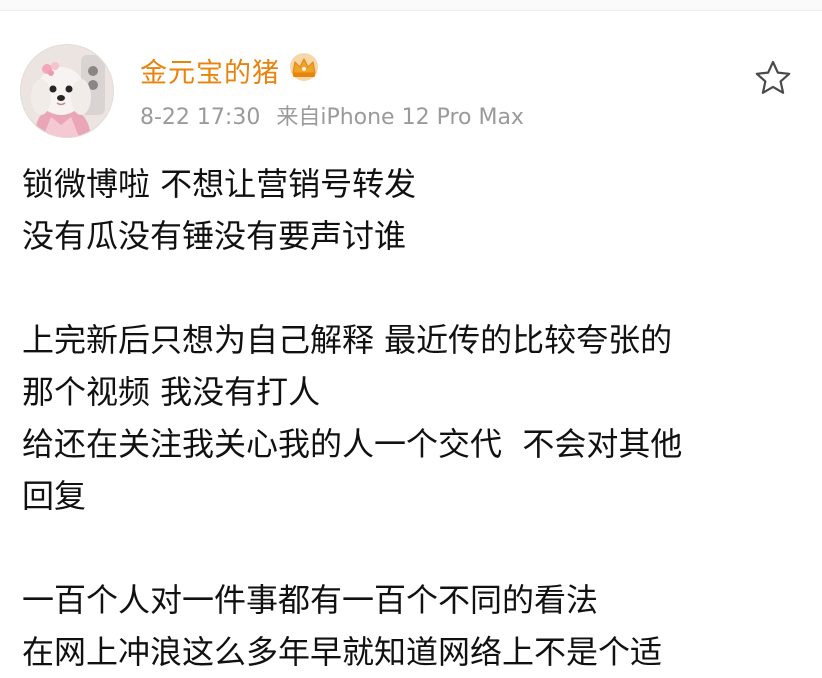 The height and width of the screenshot is (678, 822). What do you see at coordinates (210, 73) in the screenshot?
I see `username-text: 金元宝的猪` at bounding box center [210, 73].